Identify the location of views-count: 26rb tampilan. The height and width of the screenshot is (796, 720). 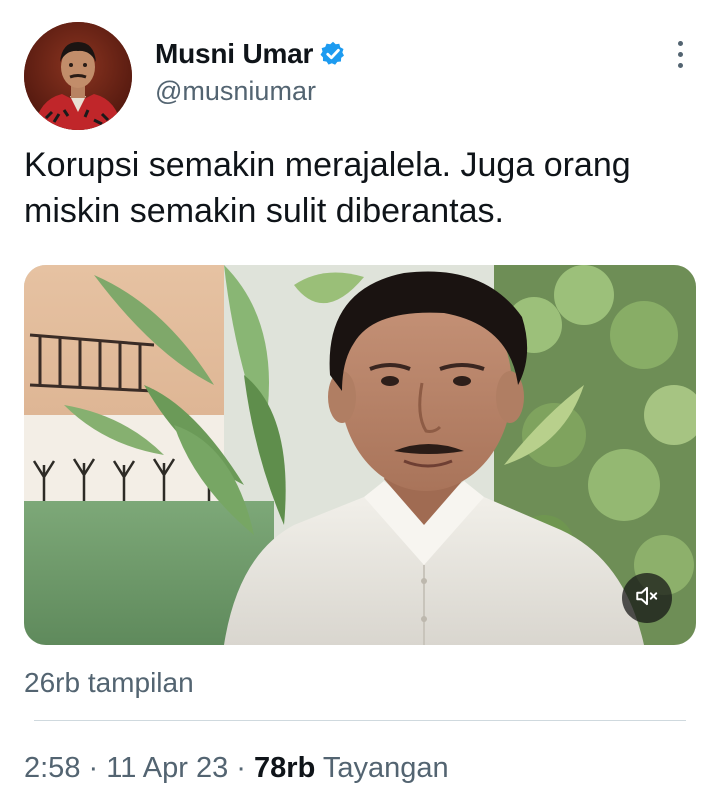
(109, 682).